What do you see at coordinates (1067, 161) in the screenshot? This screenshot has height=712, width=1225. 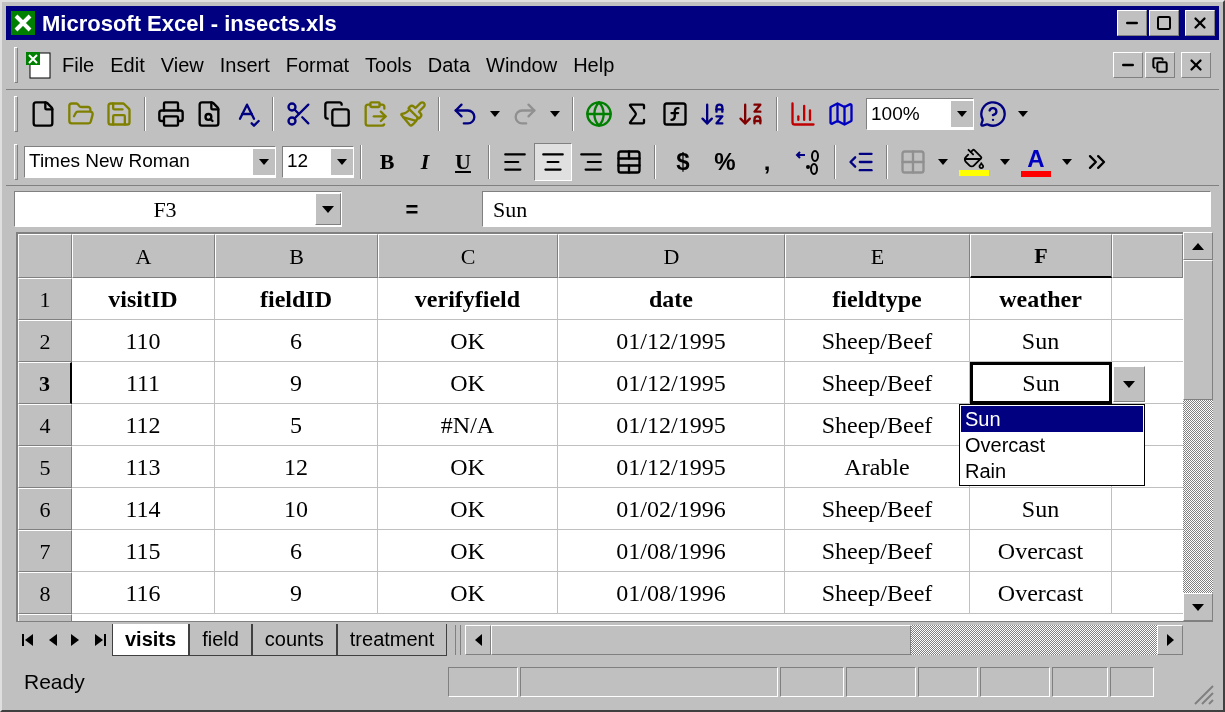 I see `font-color-dropdown-arrow` at bounding box center [1067, 161].